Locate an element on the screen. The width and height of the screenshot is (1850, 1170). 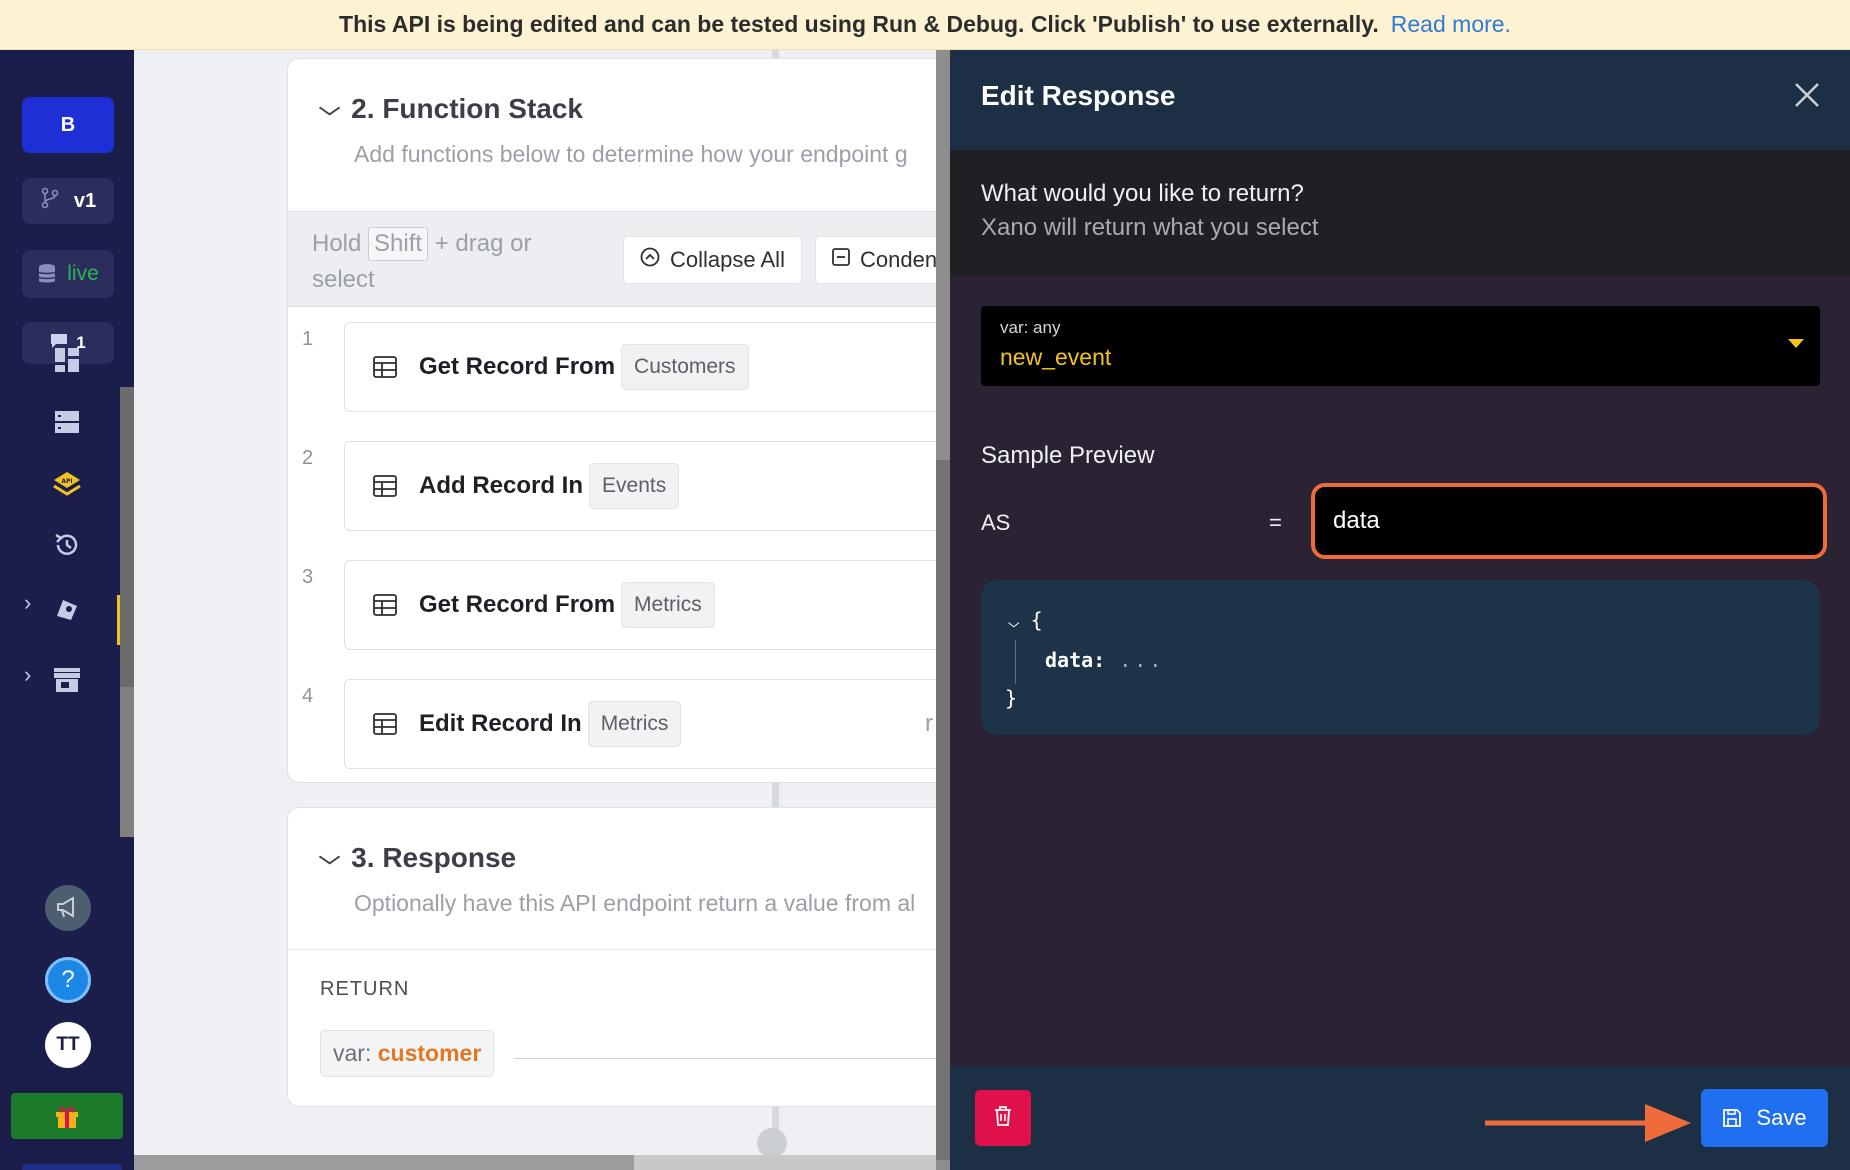
section-title: Response is located at coordinates (449, 857).